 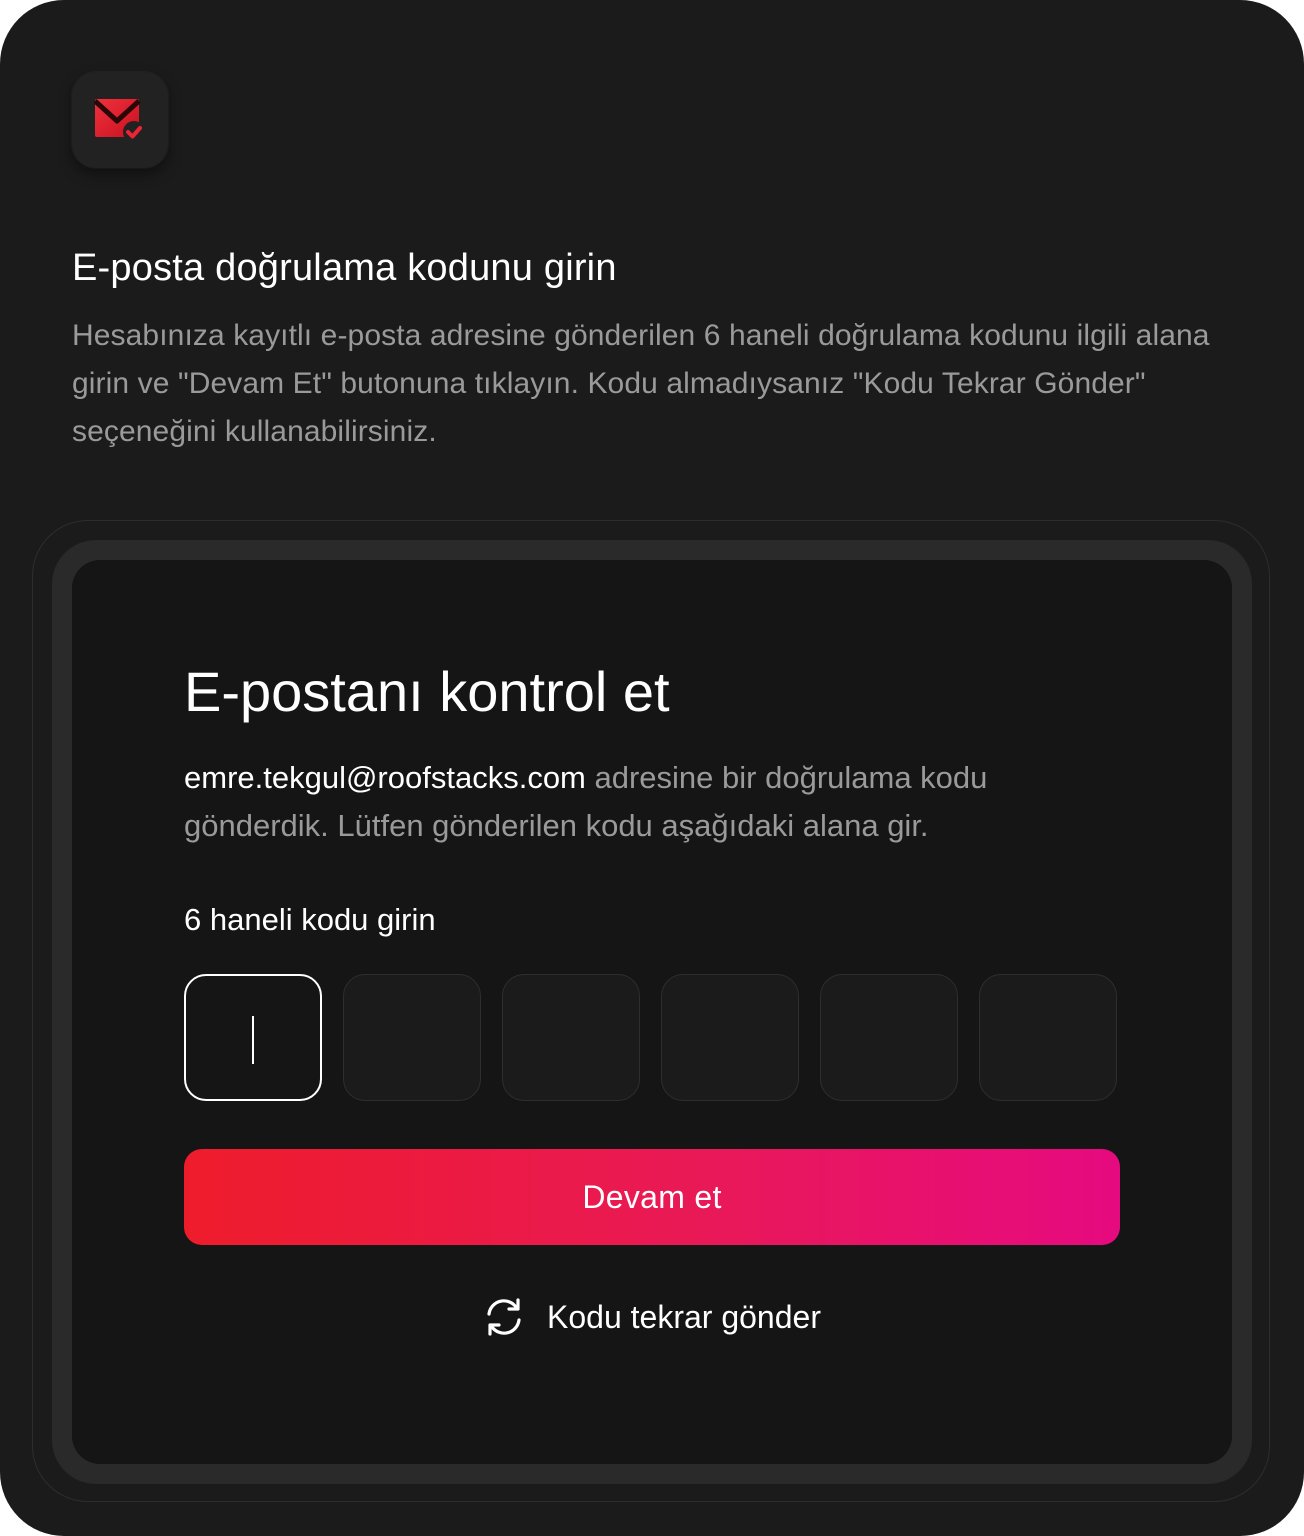 What do you see at coordinates (684, 1317) in the screenshot?
I see `resend-code-label: Kodu tekrar gönder` at bounding box center [684, 1317].